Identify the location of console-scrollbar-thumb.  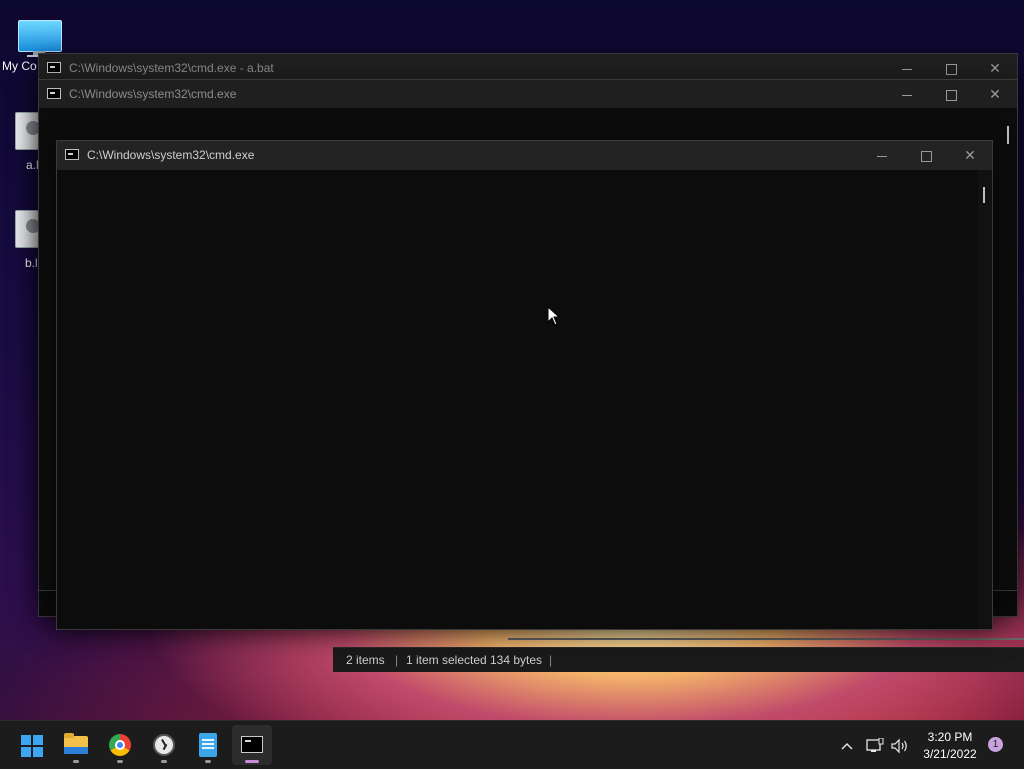
(984, 195).